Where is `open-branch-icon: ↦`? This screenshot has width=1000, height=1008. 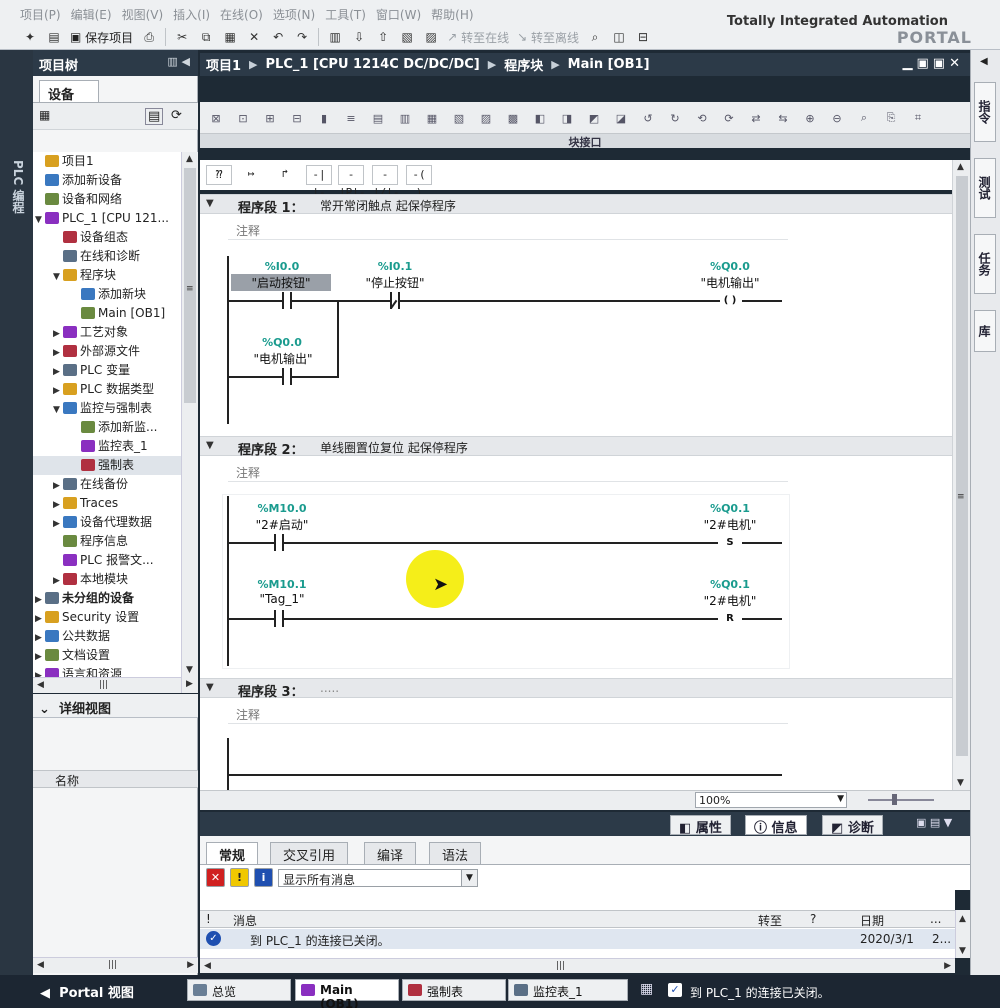 open-branch-icon: ↦ is located at coordinates (251, 175).